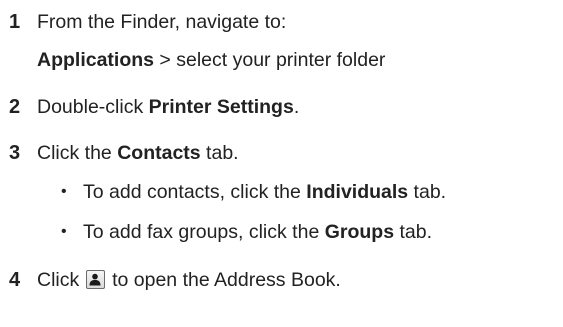 This screenshot has height=327, width=563. I want to click on step-number: 3, so click(15, 153).